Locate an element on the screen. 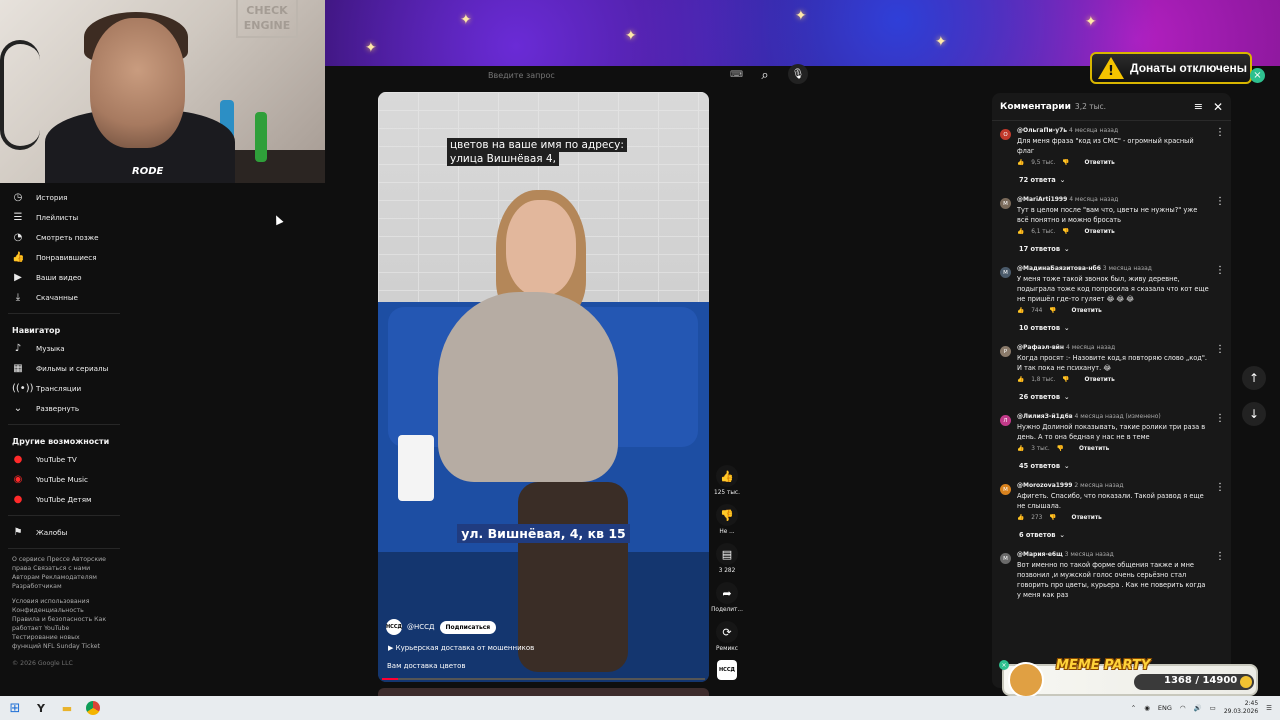 The height and width of the screenshot is (720, 1280). view-replies-button: 17 ответов ⌄ is located at coordinates (1121, 249).